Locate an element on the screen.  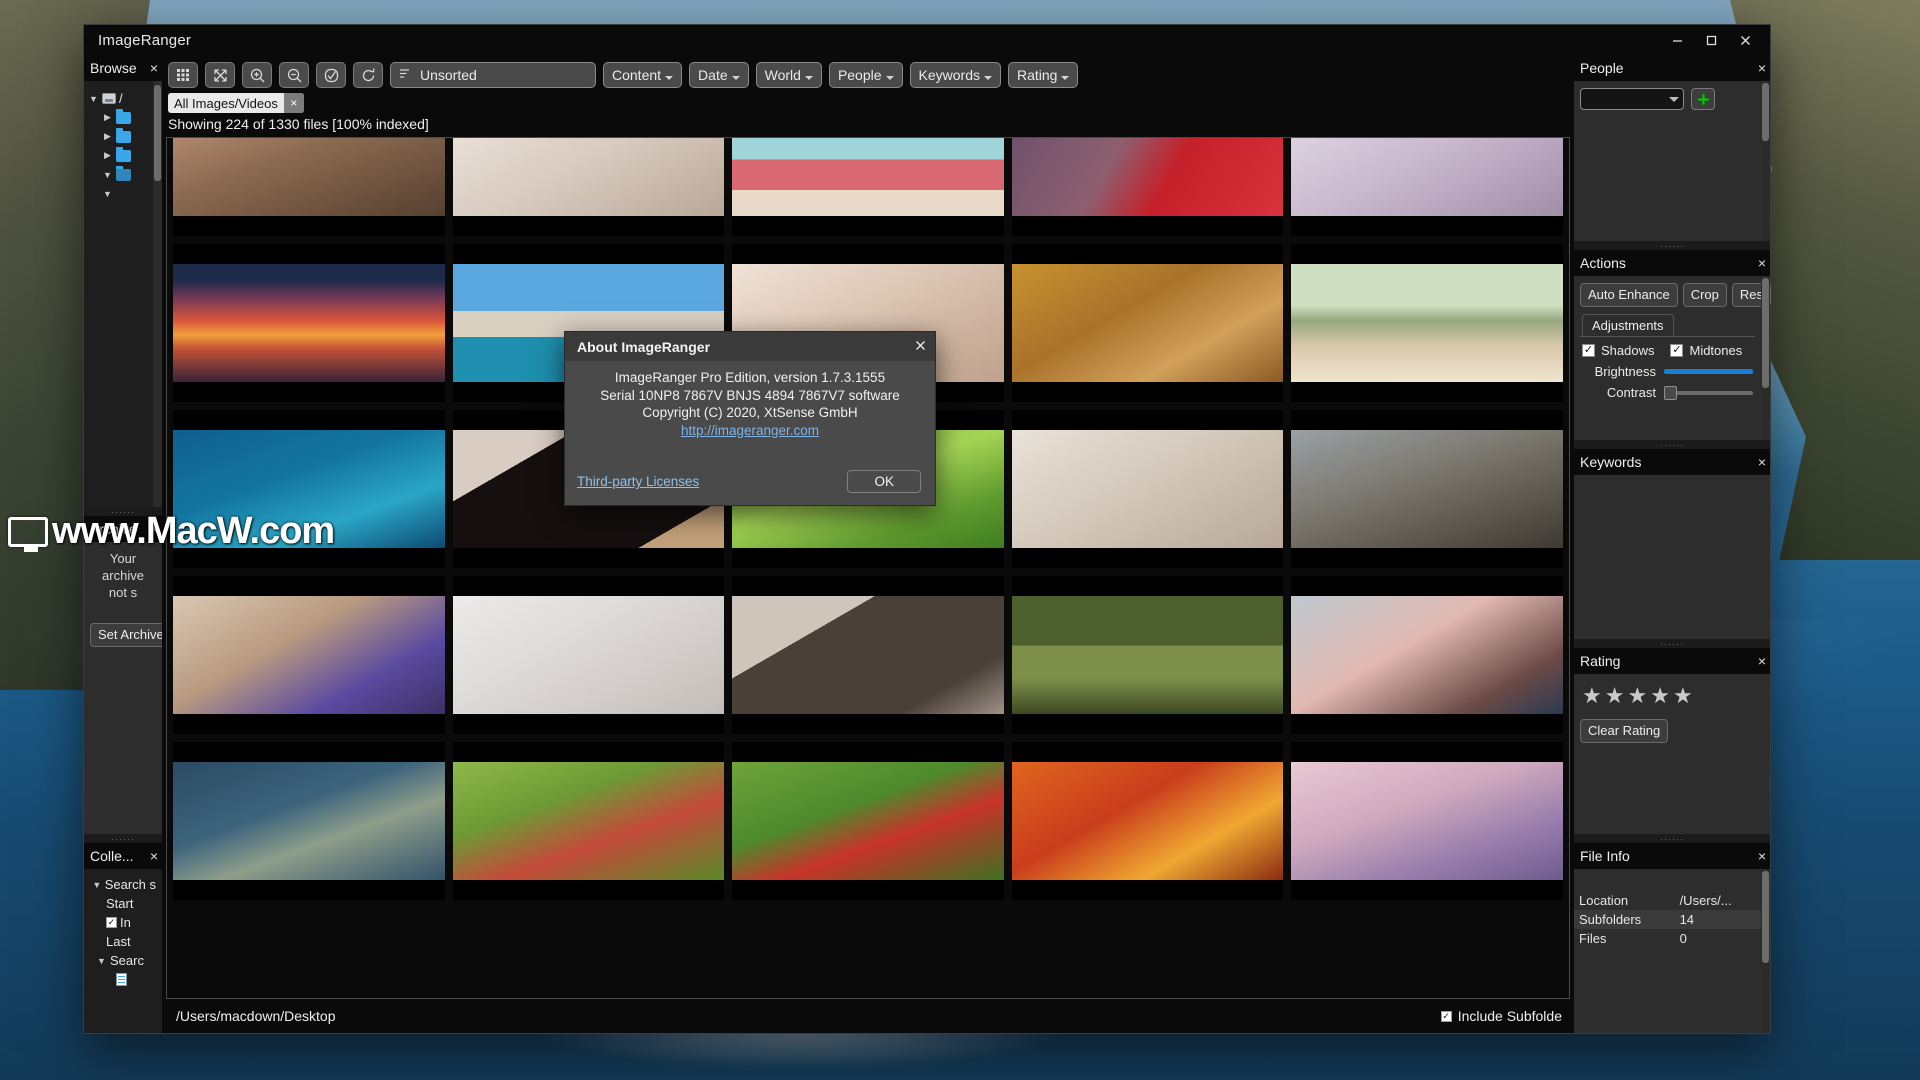
collection-row: Start is located at coordinates (123, 903).